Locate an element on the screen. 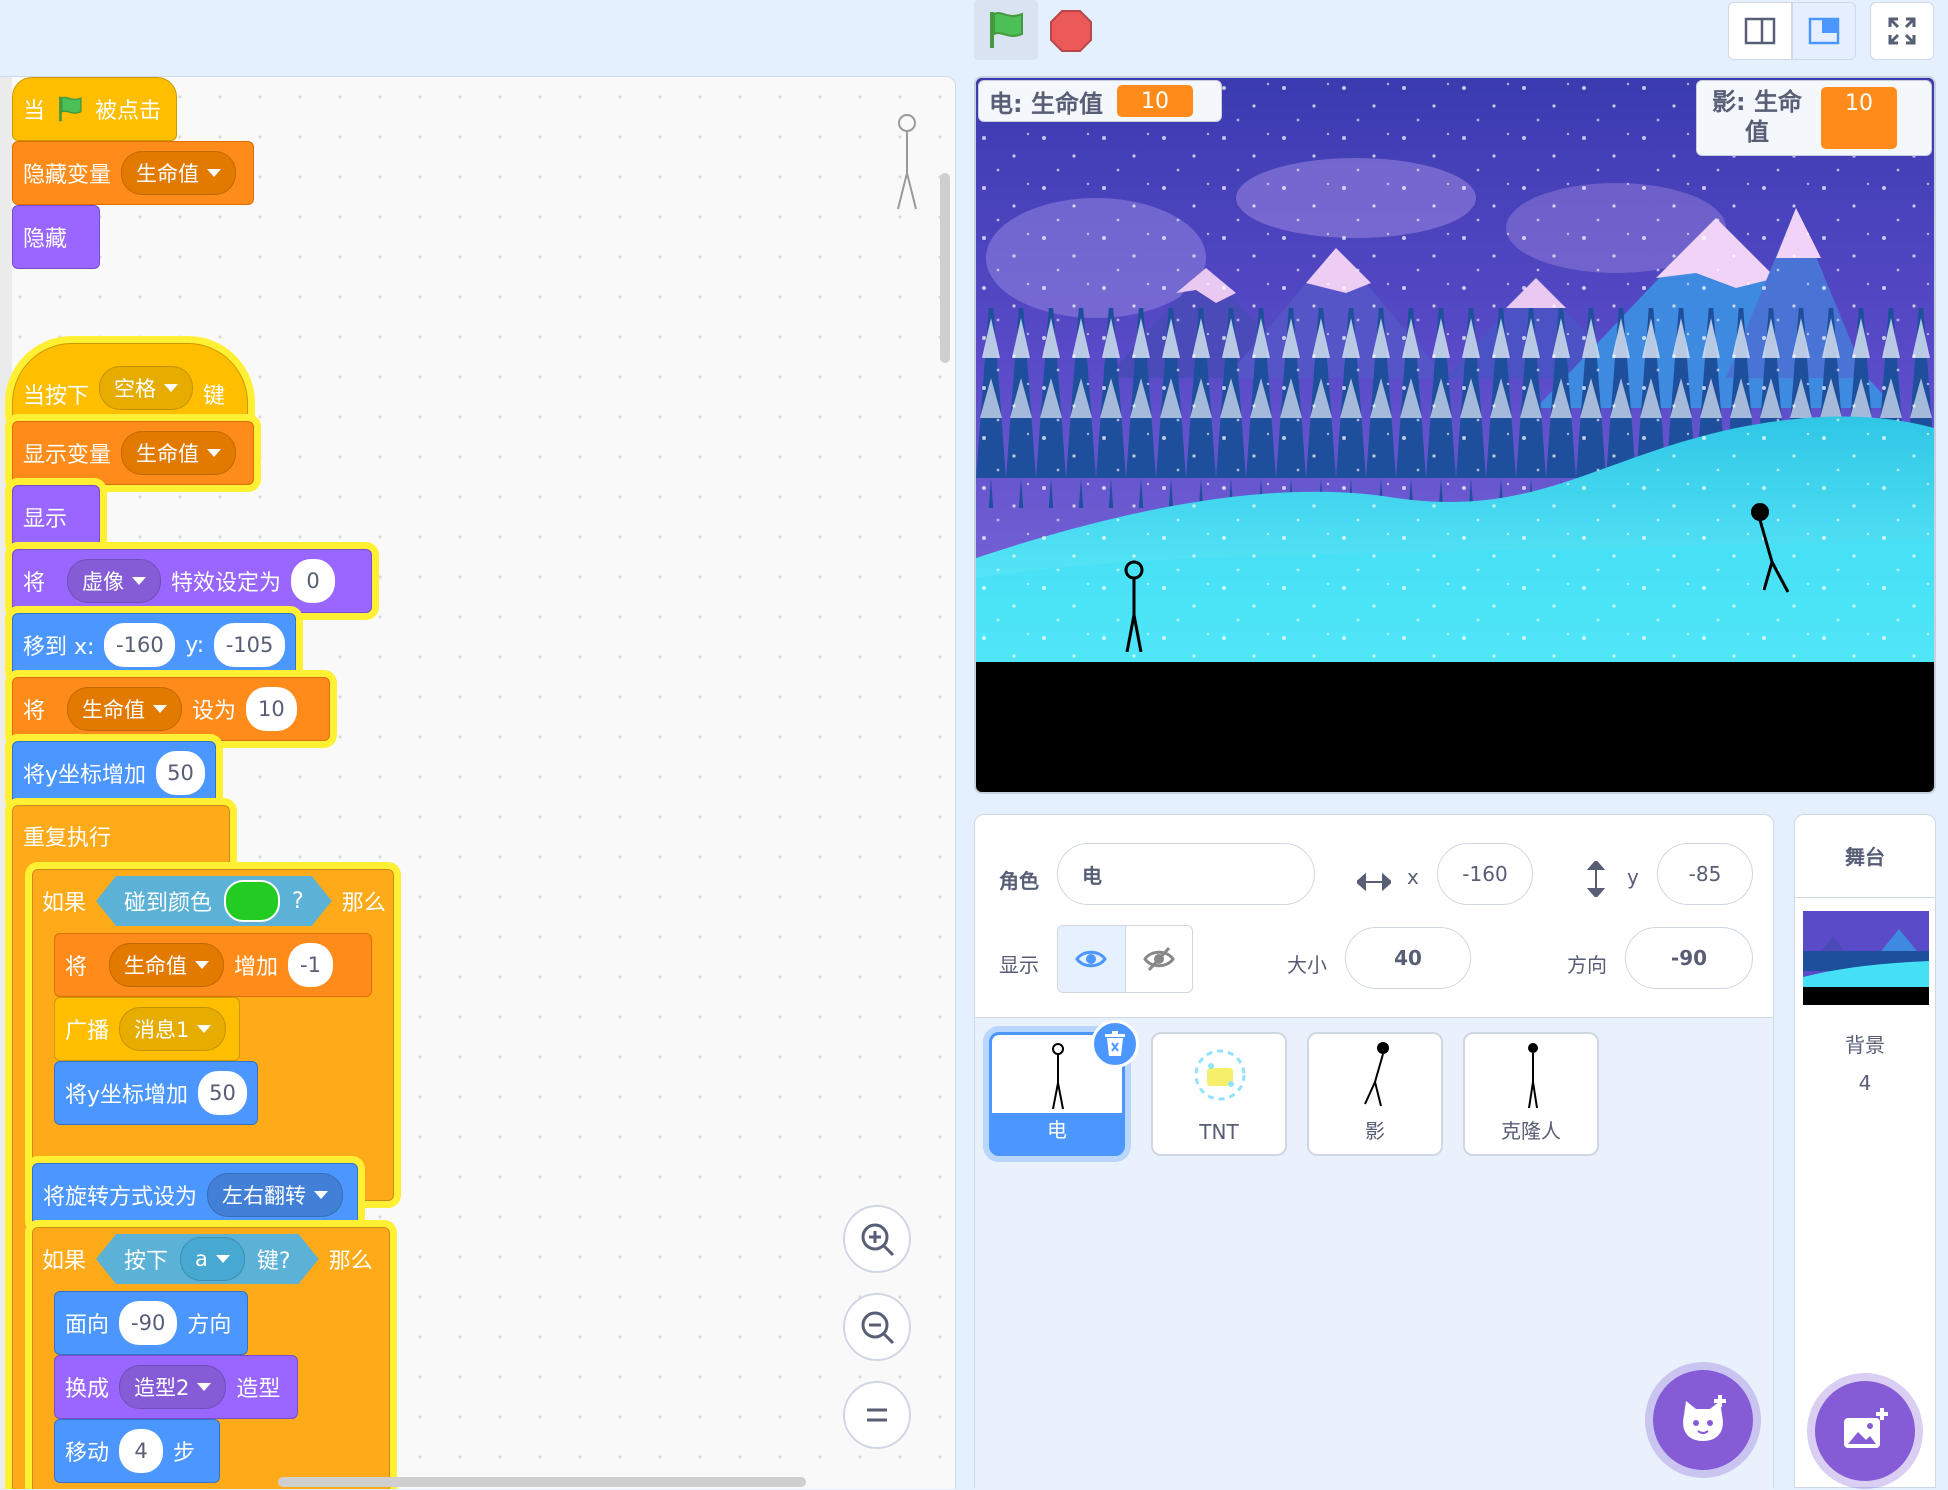 This screenshot has width=1948, height=1490. set-effect-prefix: 将 is located at coordinates (34, 583).